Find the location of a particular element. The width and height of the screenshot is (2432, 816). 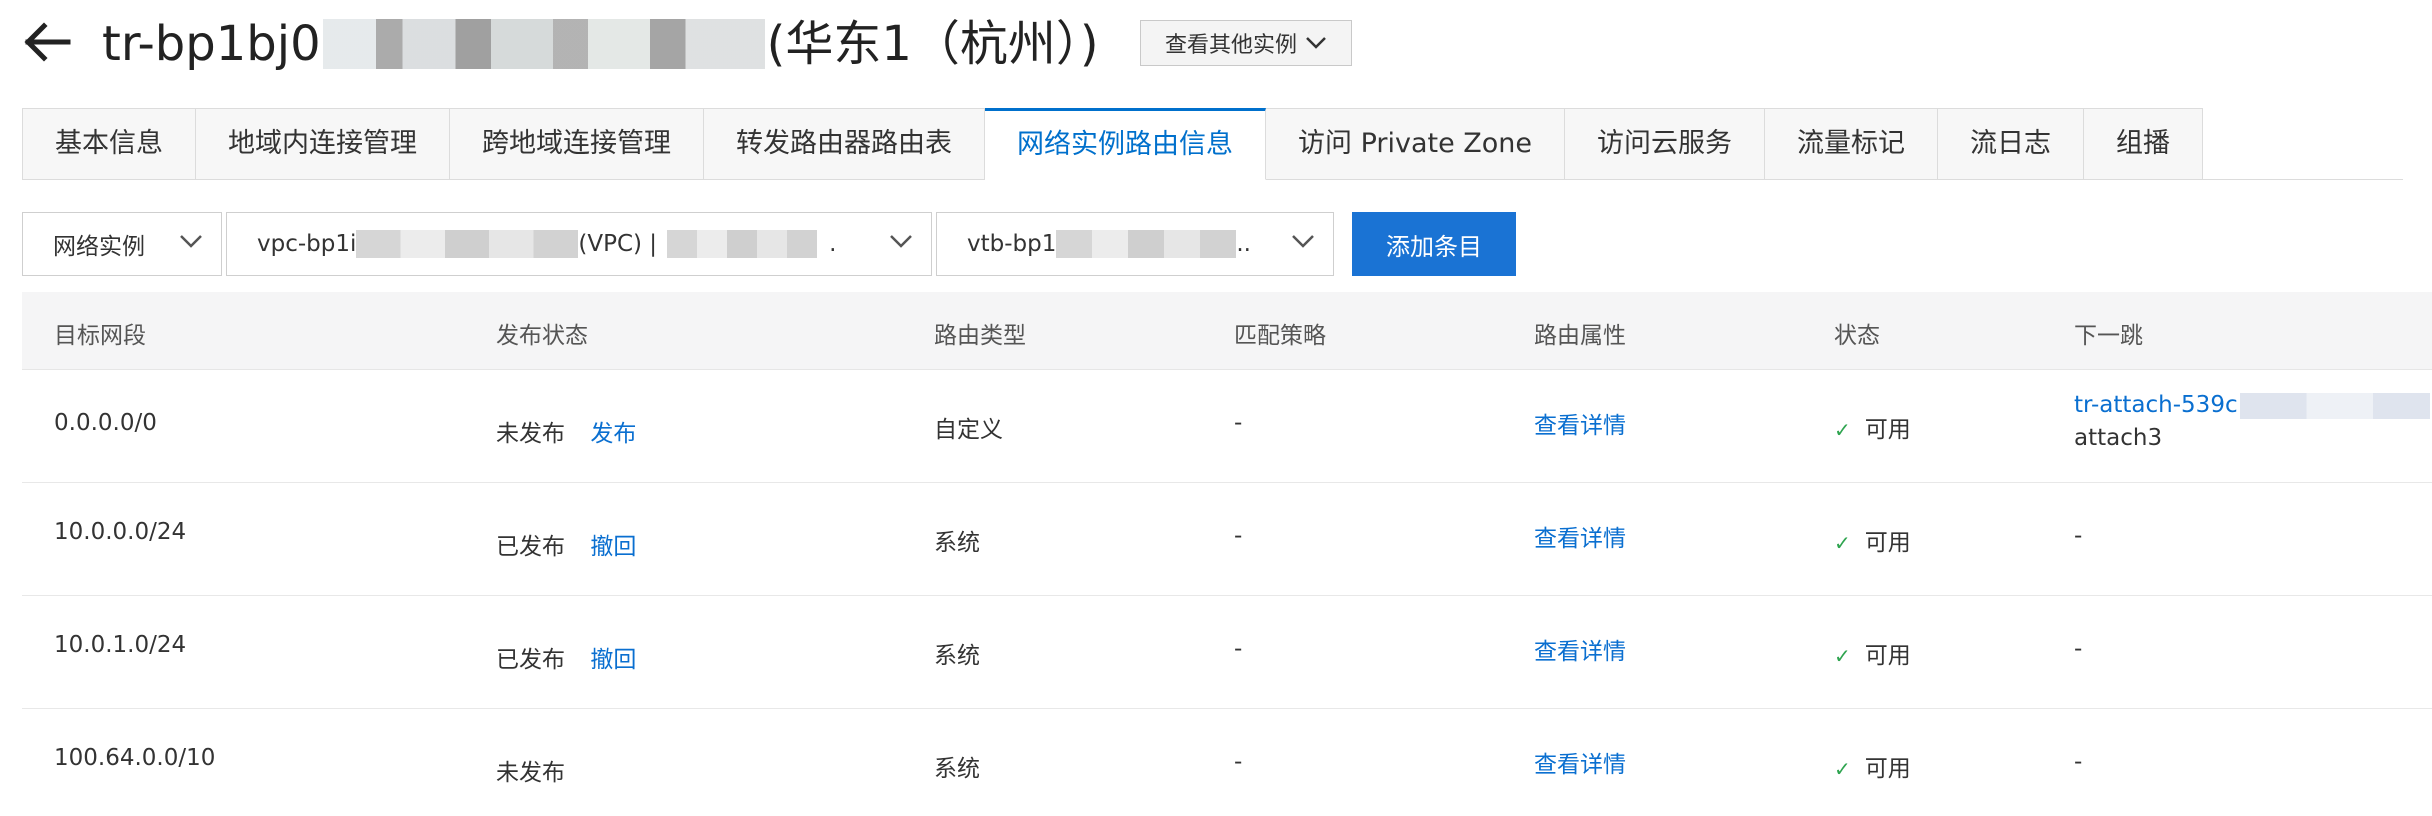

table-row: 10.0.0.0/24 已发布 撤回 系统 - 查看详情 ✓ 可用 - is located at coordinates (1227, 539).